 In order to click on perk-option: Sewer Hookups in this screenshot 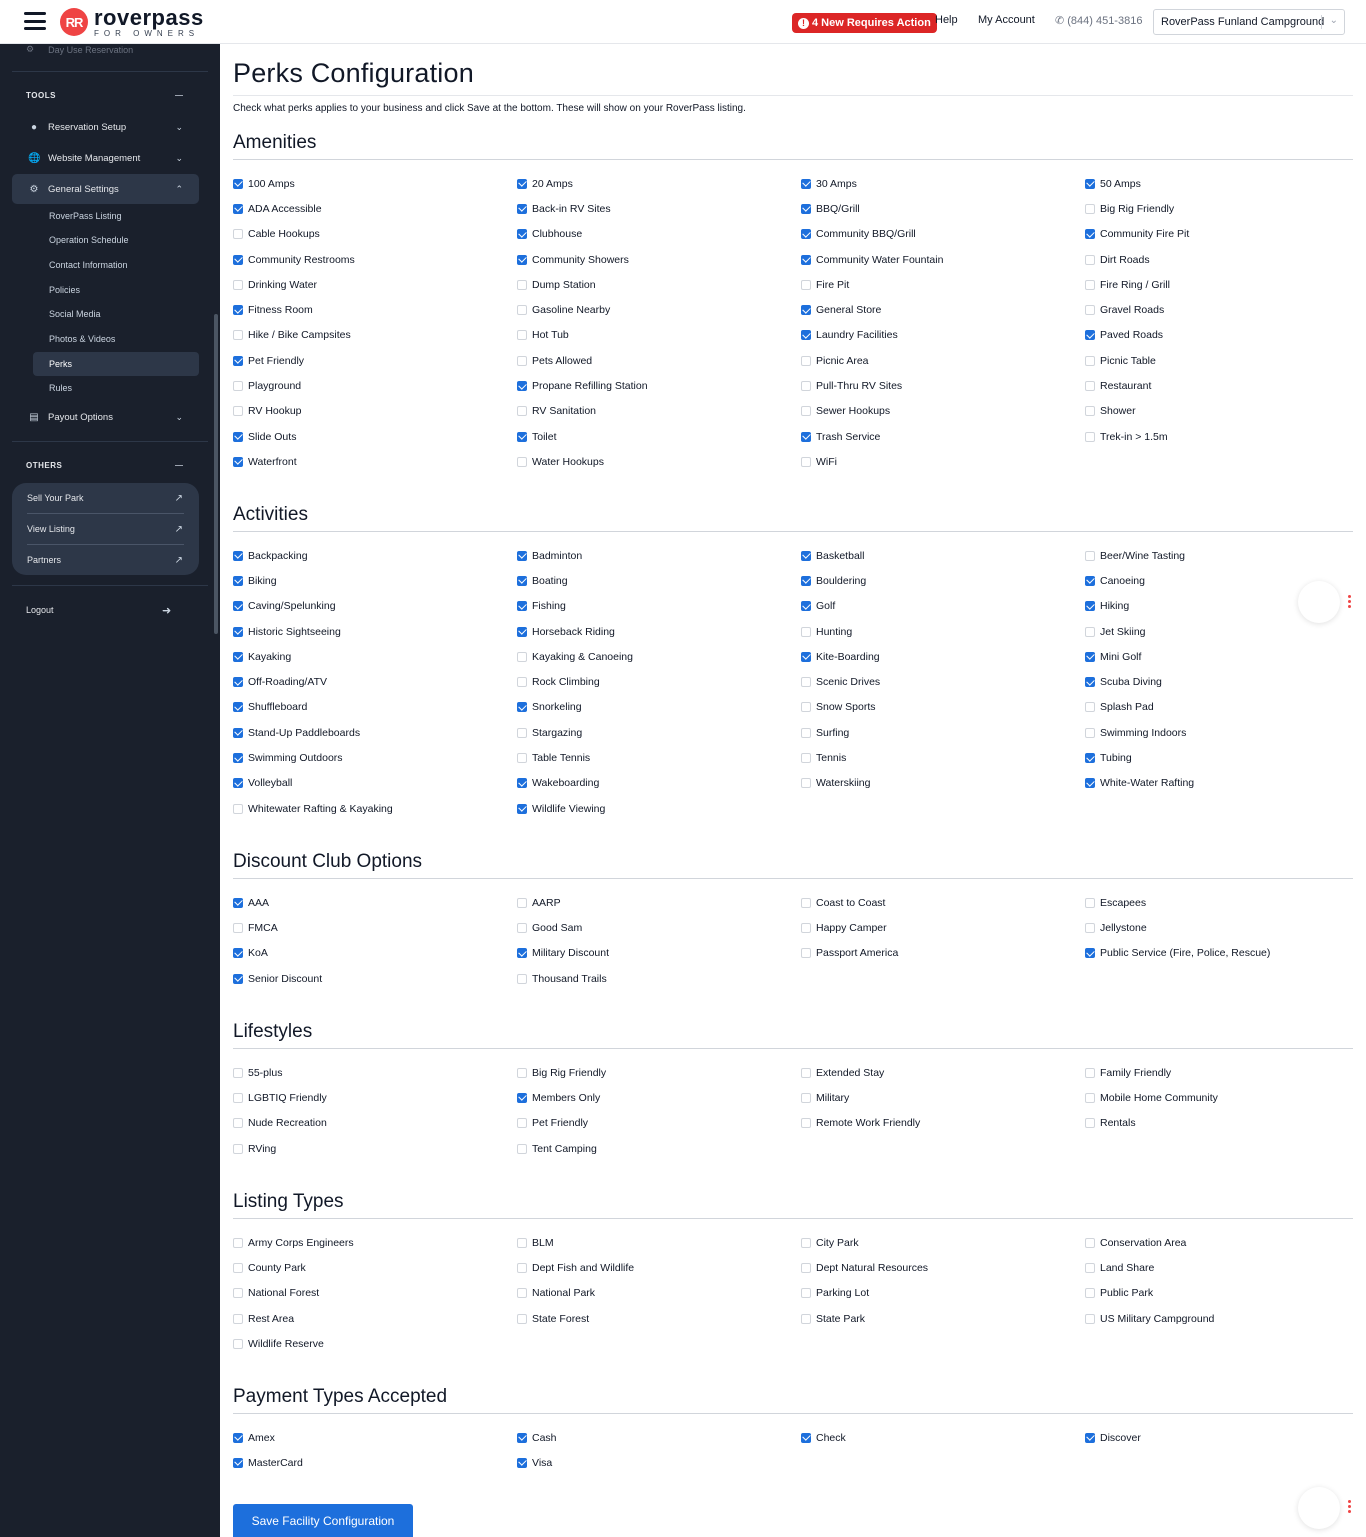, I will do `click(943, 411)`.